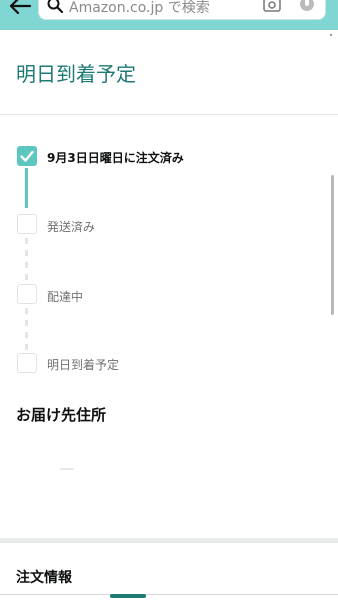 The width and height of the screenshot is (338, 600). What do you see at coordinates (26, 188) in the screenshot?
I see `progress-line-completed` at bounding box center [26, 188].